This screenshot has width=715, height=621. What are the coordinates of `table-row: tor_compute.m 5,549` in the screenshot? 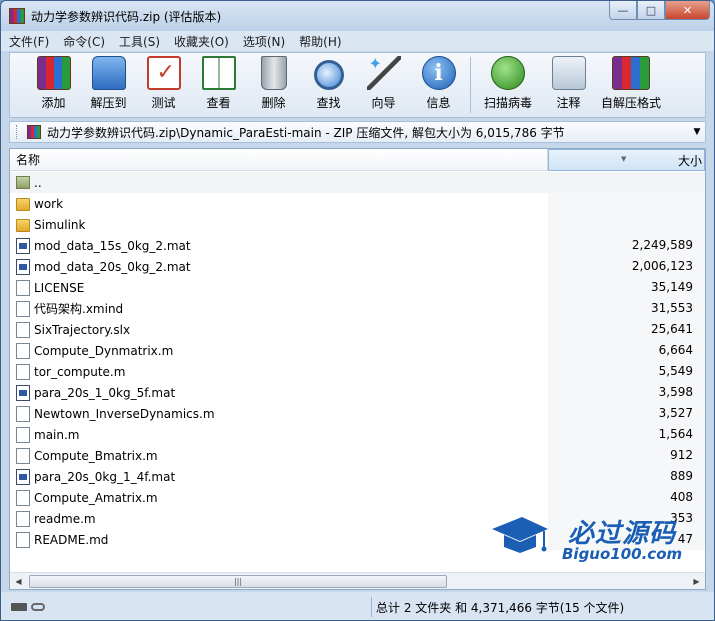 It's located at (357, 371).